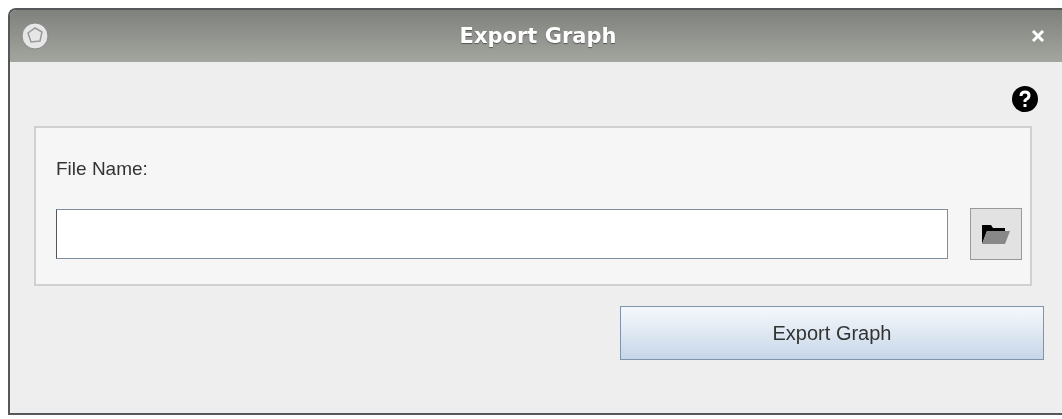  What do you see at coordinates (832, 333) in the screenshot?
I see `export-graph-button: Export Graph` at bounding box center [832, 333].